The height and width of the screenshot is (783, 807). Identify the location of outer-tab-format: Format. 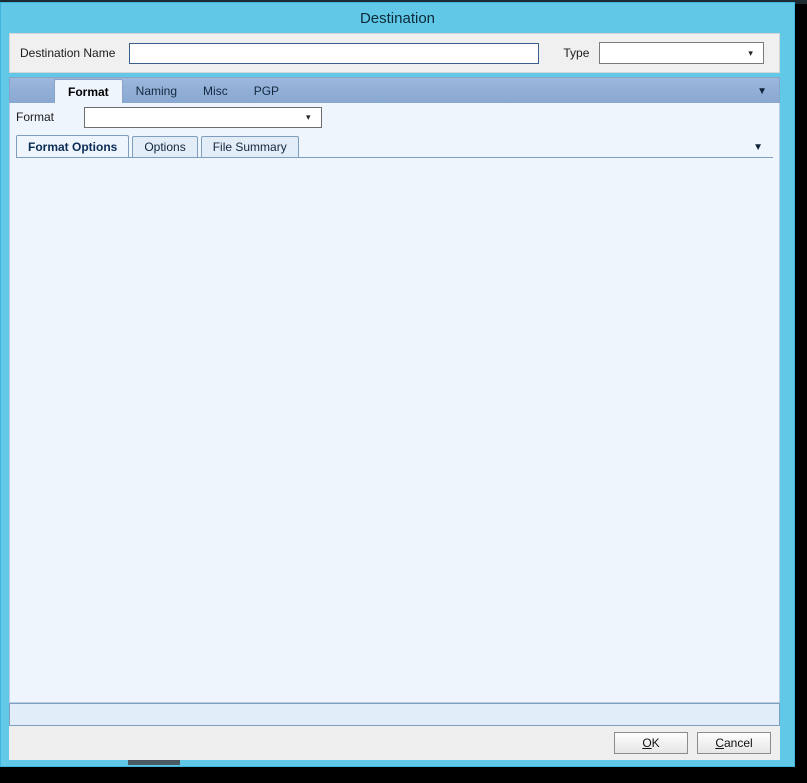
(88, 91).